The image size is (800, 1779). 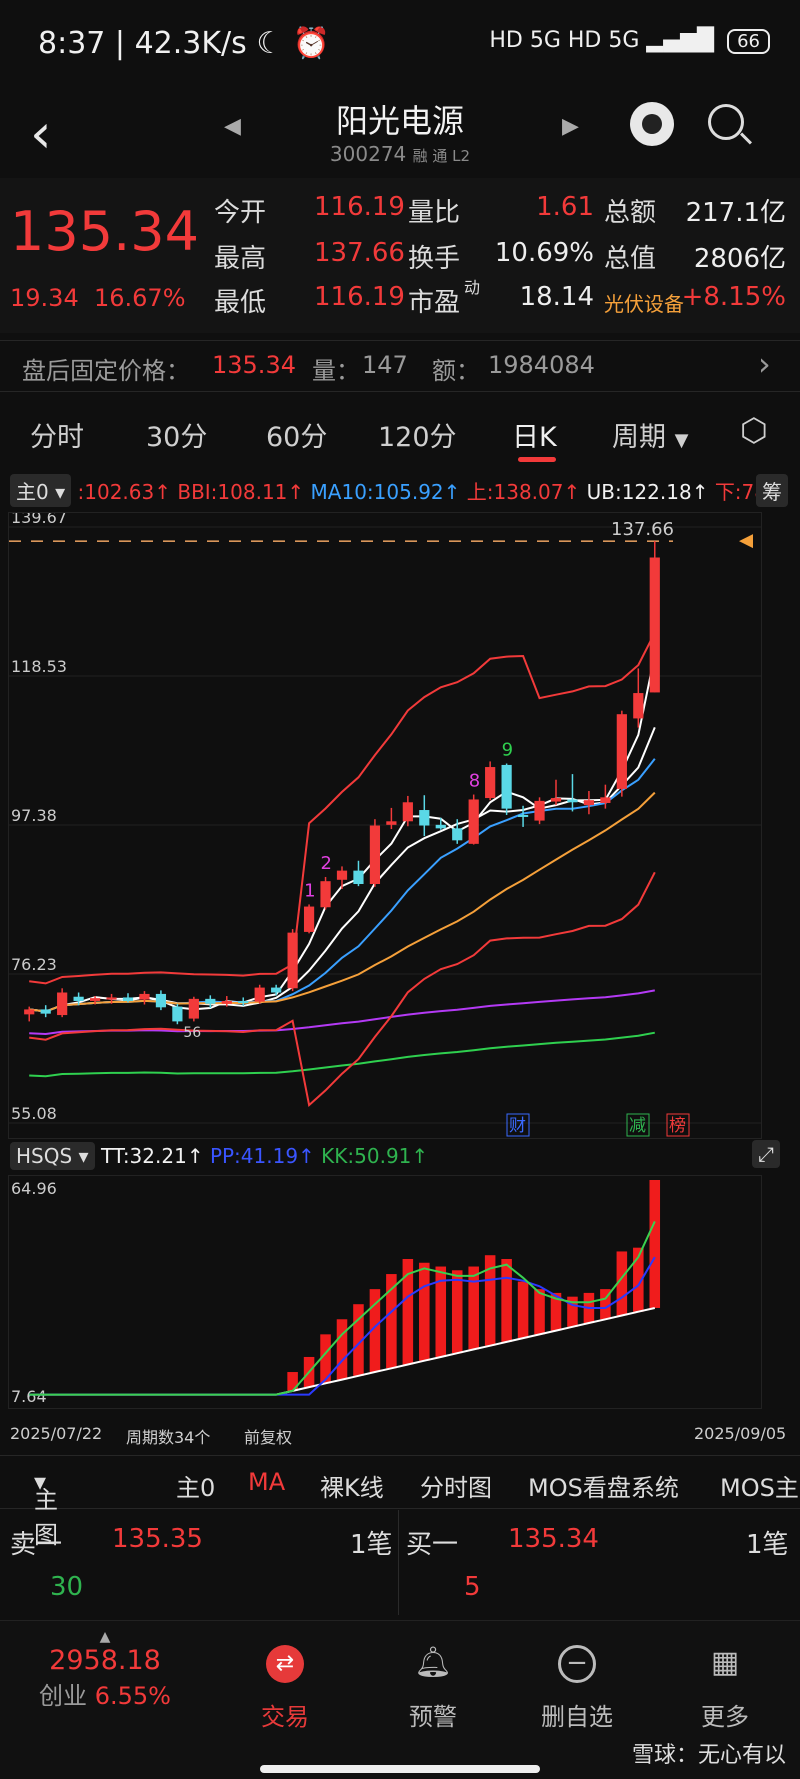 I want to click on index-ticker: ▲ 2958.18 创业 6.55%, so click(x=105, y=1684).